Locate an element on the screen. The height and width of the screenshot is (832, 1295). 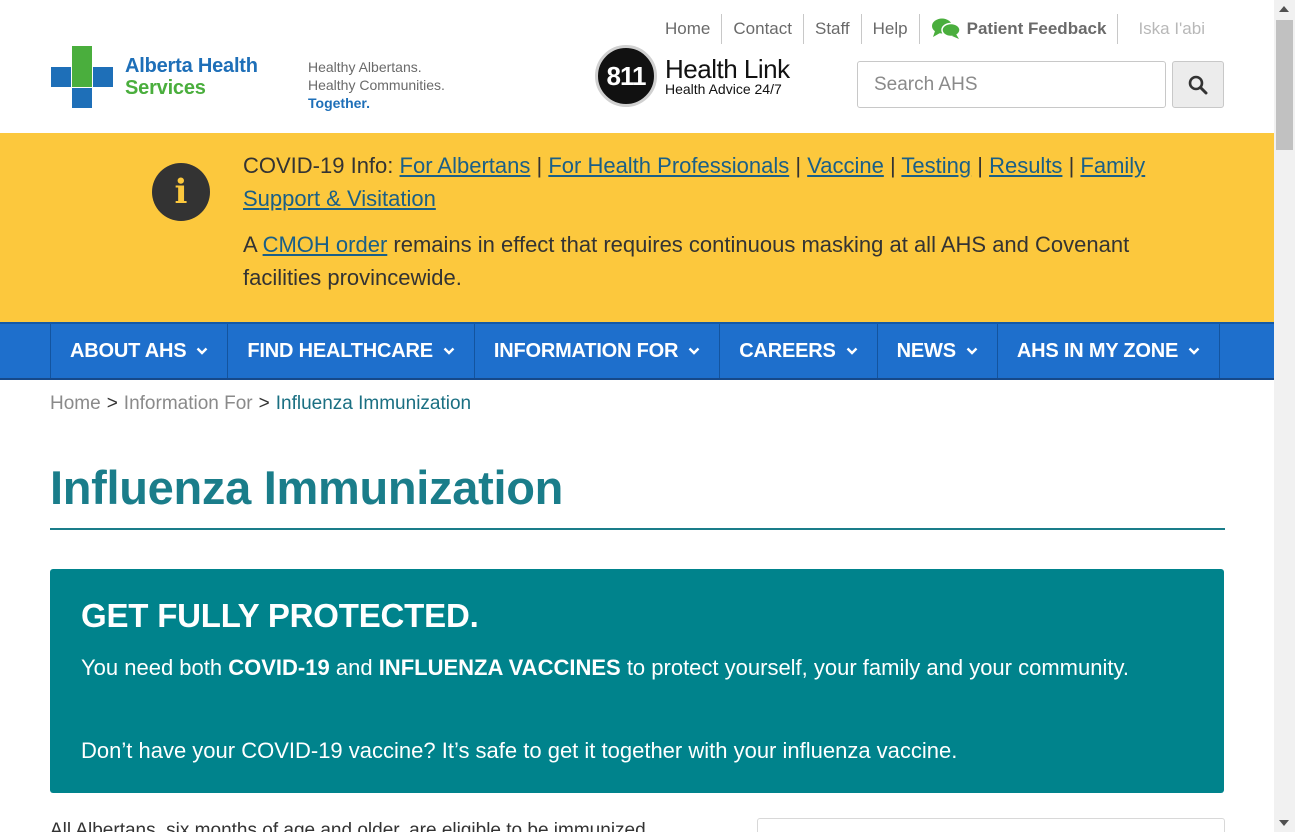
alert-link-results: Results is located at coordinates (1025, 165).